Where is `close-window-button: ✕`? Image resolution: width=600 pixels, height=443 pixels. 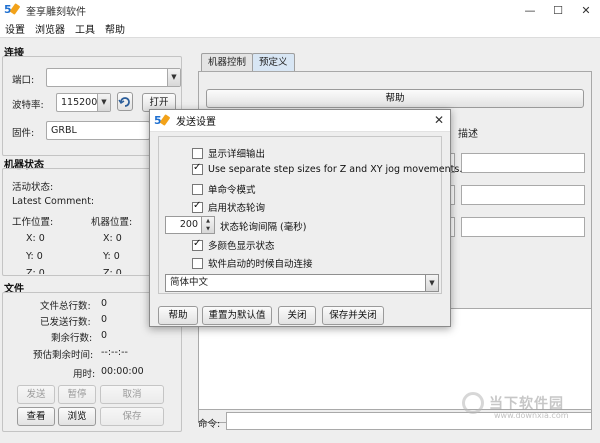 close-window-button: ✕ is located at coordinates (586, 10).